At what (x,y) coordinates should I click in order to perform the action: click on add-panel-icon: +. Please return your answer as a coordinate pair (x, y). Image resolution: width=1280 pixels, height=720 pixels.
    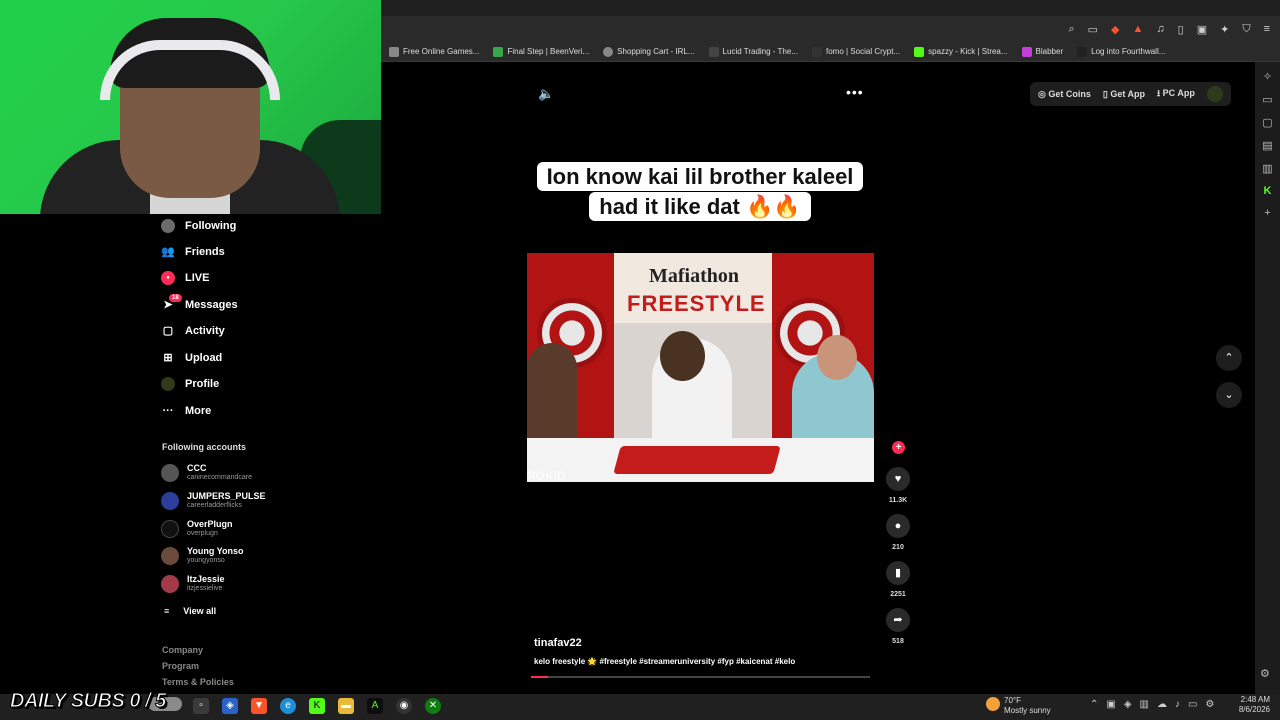
    Looking at the image, I should click on (1267, 213).